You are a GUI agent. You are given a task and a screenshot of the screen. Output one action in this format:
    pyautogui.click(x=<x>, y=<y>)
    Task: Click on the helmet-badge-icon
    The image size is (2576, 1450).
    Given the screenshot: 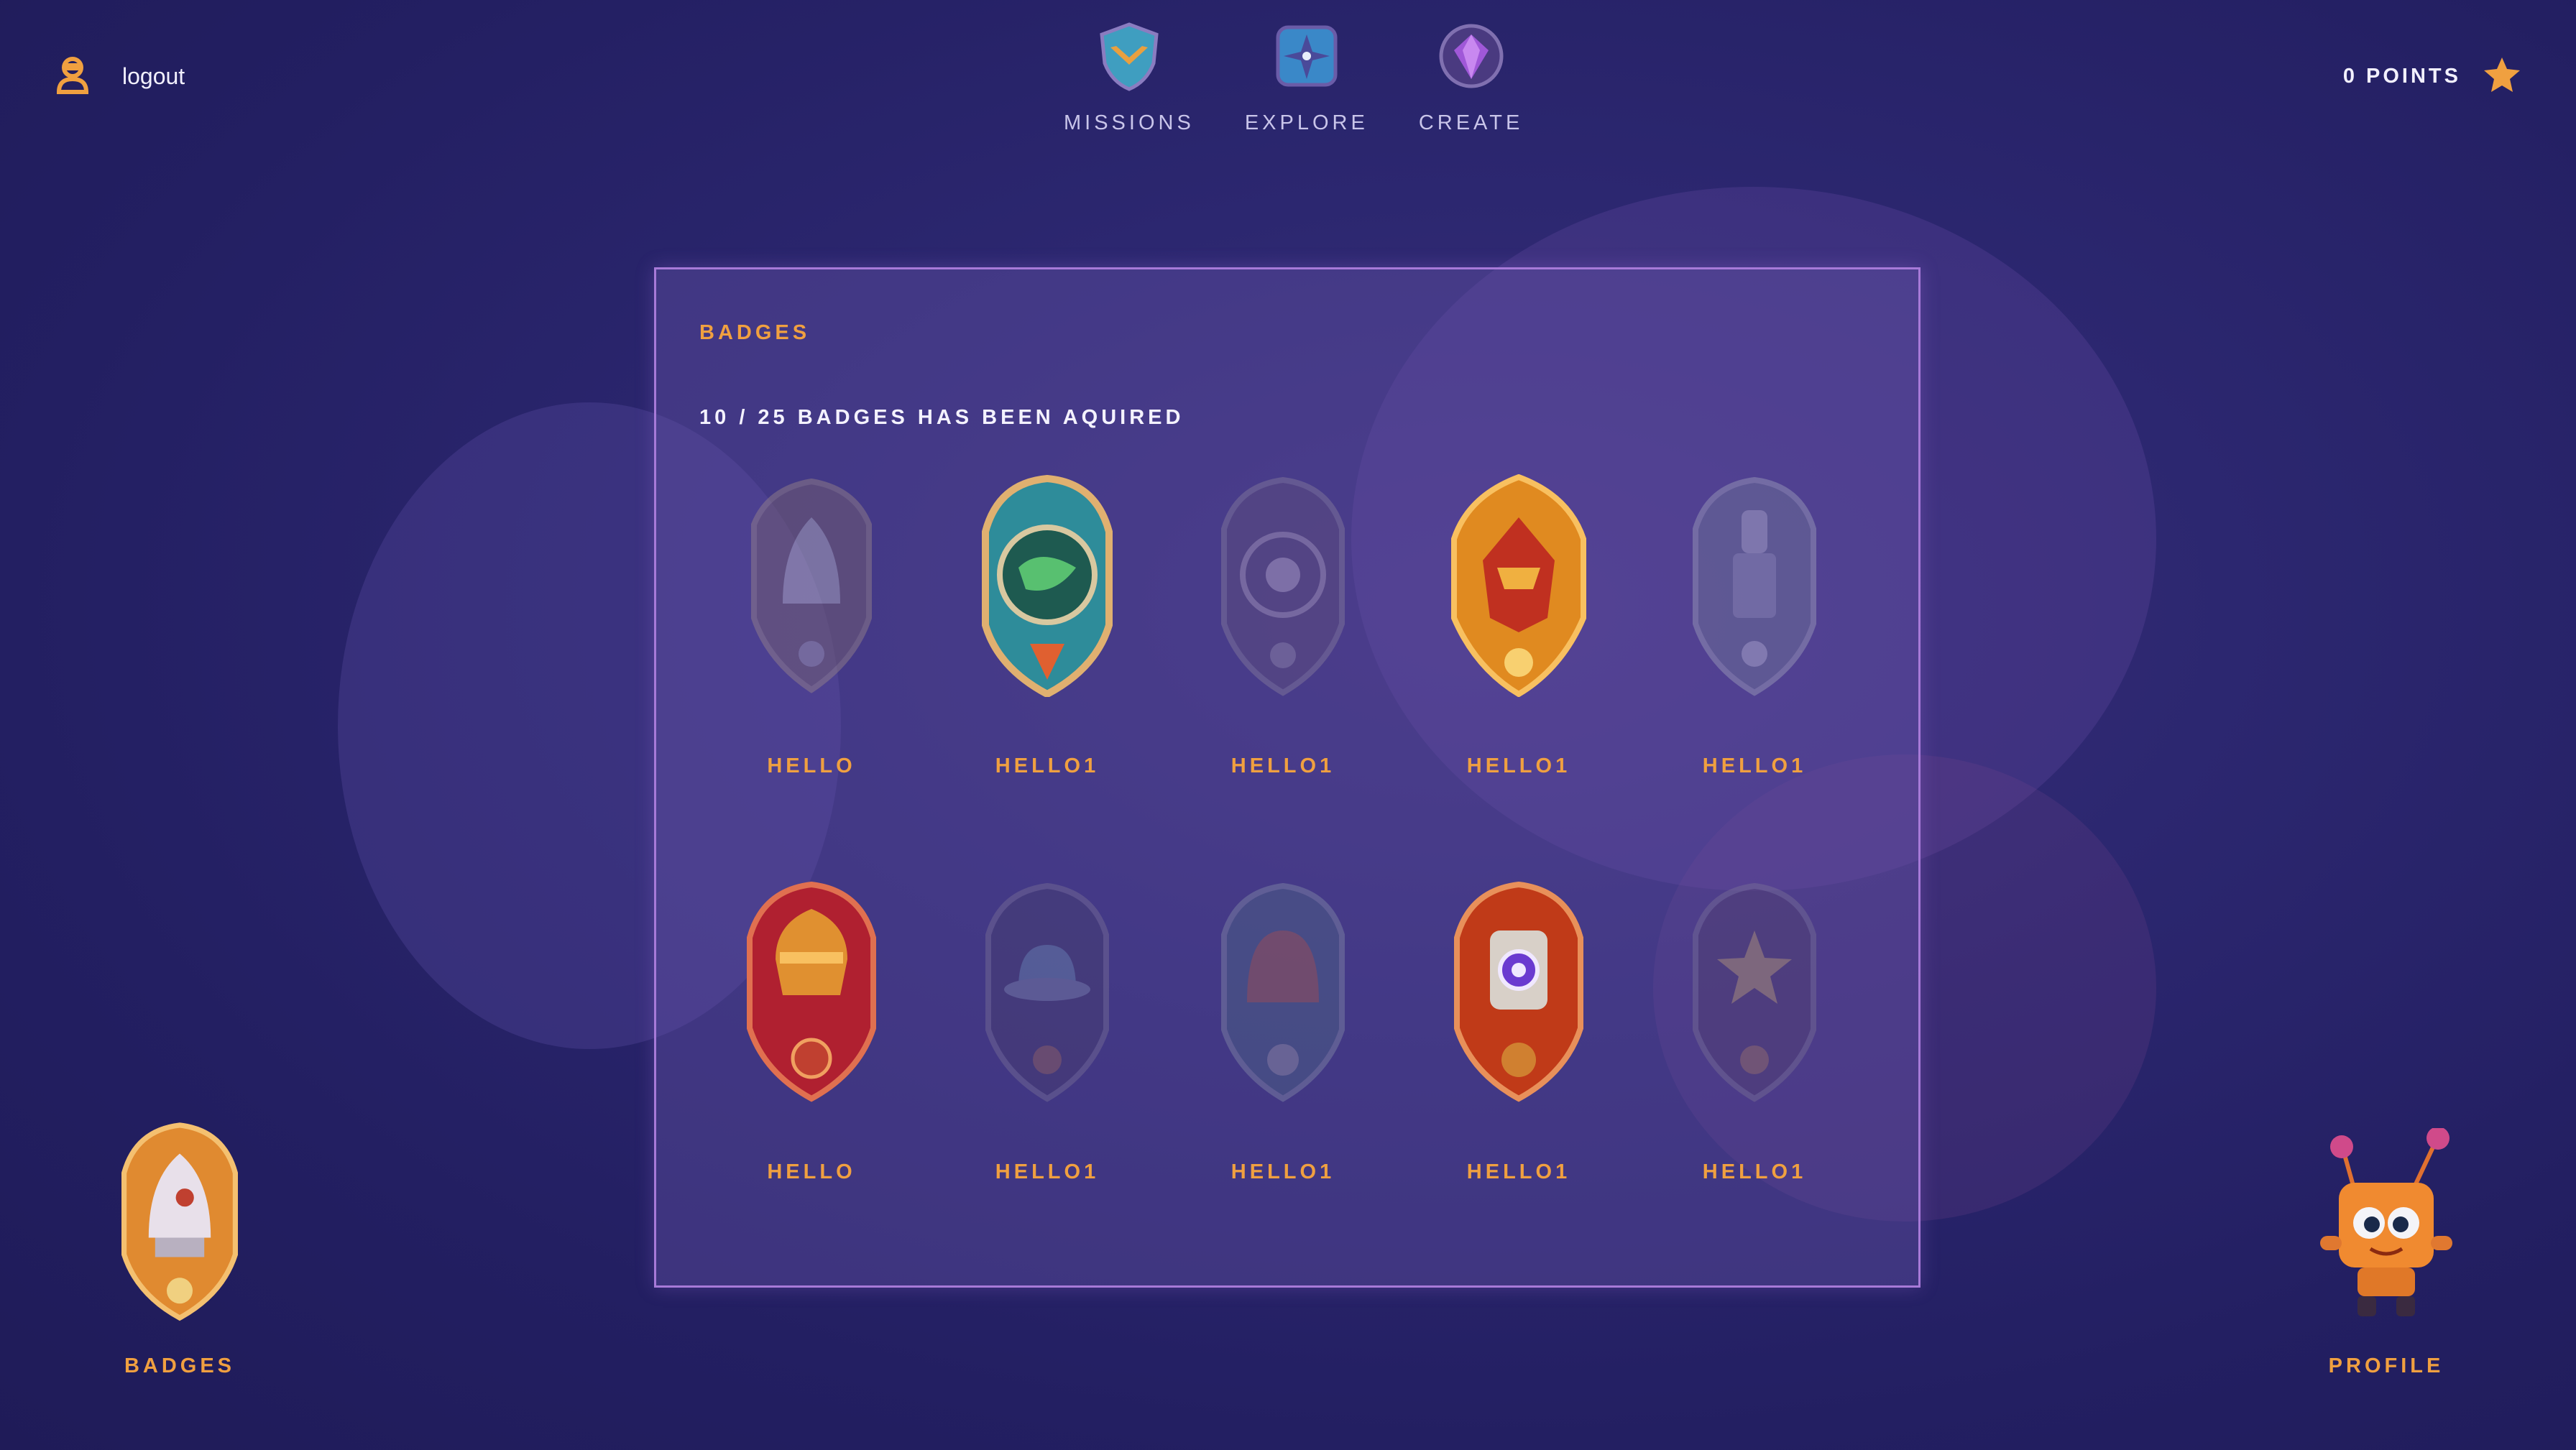 What is the action you would take?
    pyautogui.click(x=811, y=992)
    